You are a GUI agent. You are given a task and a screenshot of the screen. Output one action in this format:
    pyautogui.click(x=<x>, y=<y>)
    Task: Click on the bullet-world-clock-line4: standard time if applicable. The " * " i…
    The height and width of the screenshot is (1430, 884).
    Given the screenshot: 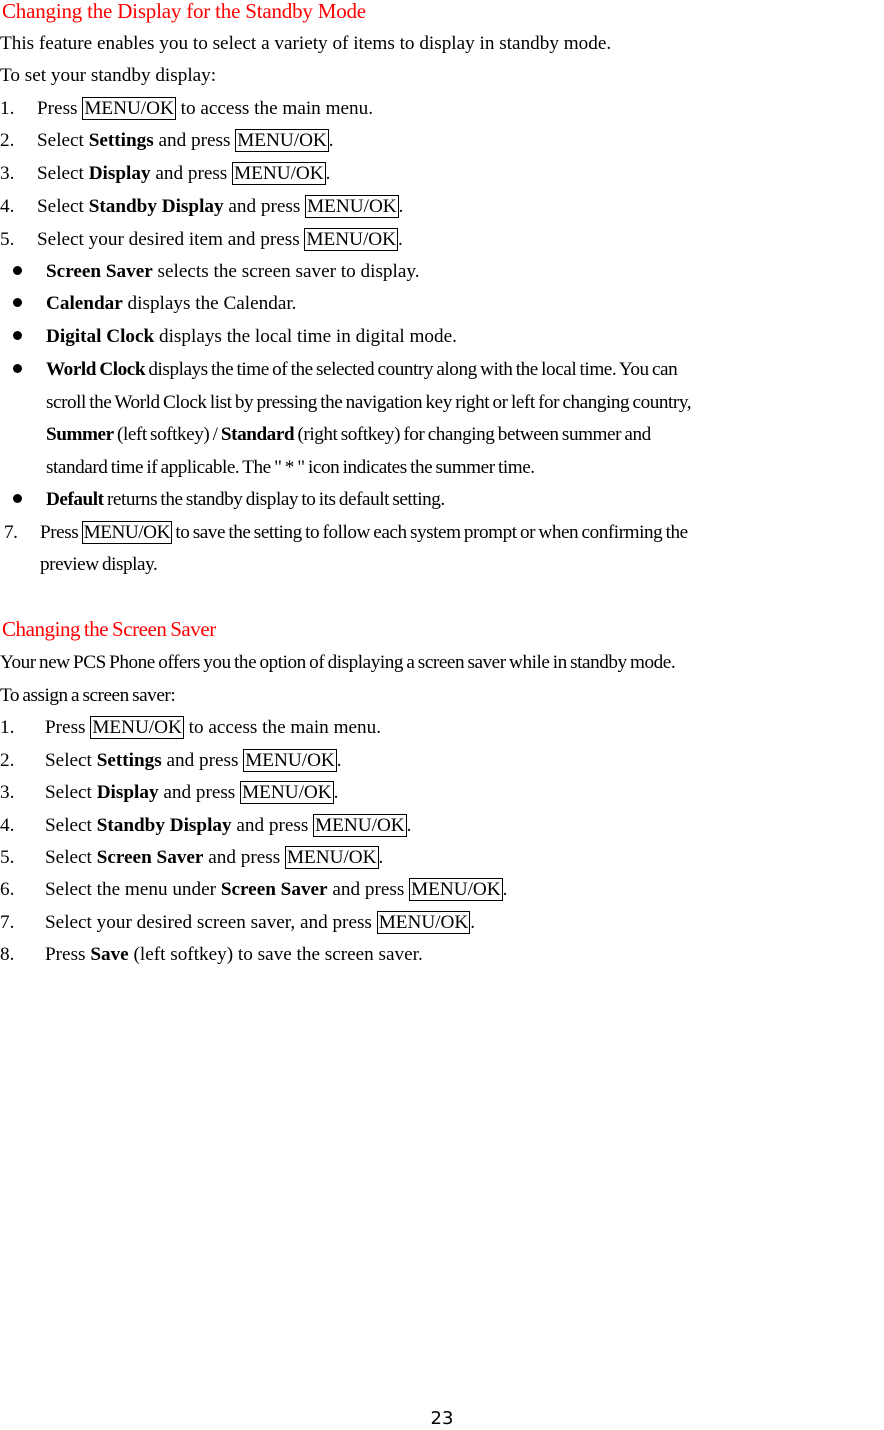 What is the action you would take?
    pyautogui.click(x=290, y=467)
    